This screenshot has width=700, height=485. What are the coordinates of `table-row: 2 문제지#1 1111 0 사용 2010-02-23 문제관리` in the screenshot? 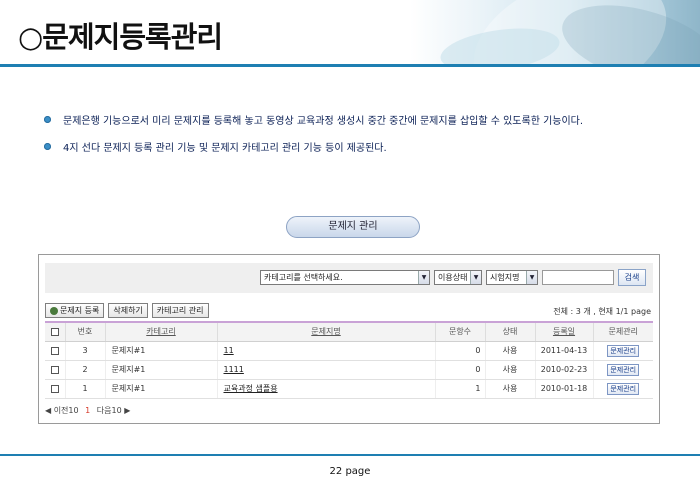 It's located at (349, 370).